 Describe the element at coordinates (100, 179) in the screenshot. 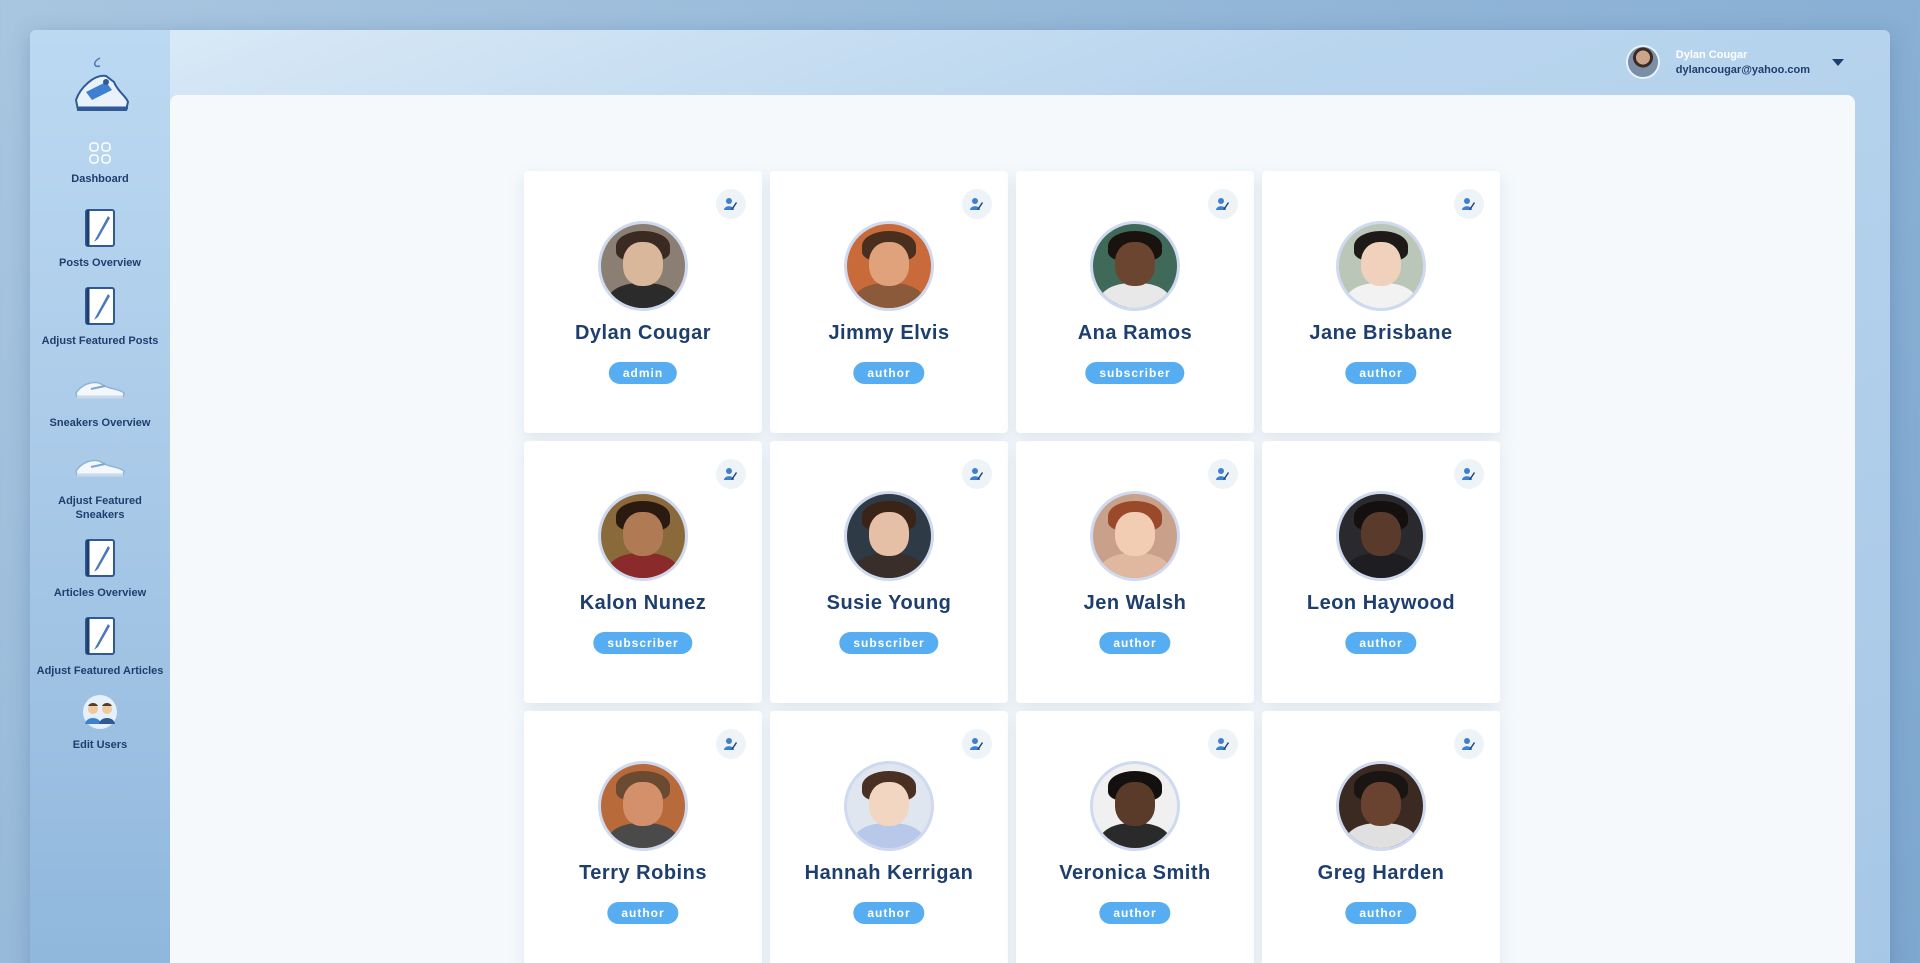

I see `sidebar-item-label: Dashboard` at that location.